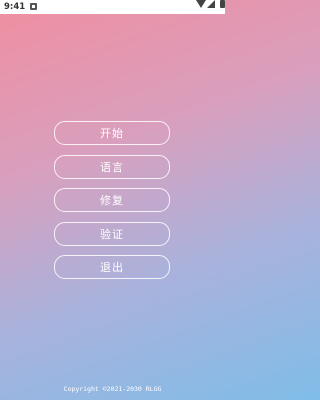 Image resolution: width=320 pixels, height=400 pixels. What do you see at coordinates (211, 4) in the screenshot?
I see `signal-icon` at bounding box center [211, 4].